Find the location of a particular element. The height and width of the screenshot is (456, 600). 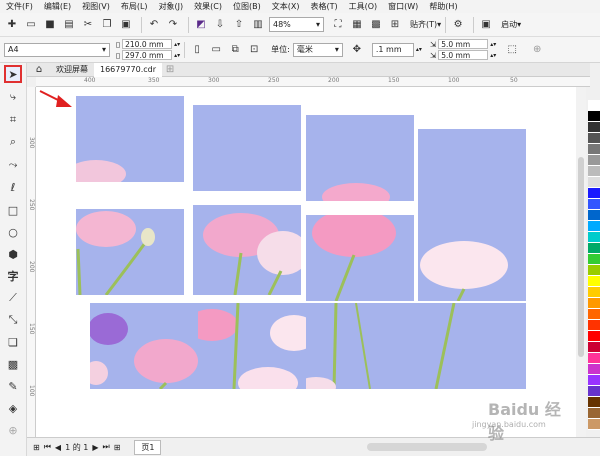

menu-effects: 效果(C) is located at coordinates (208, 6).